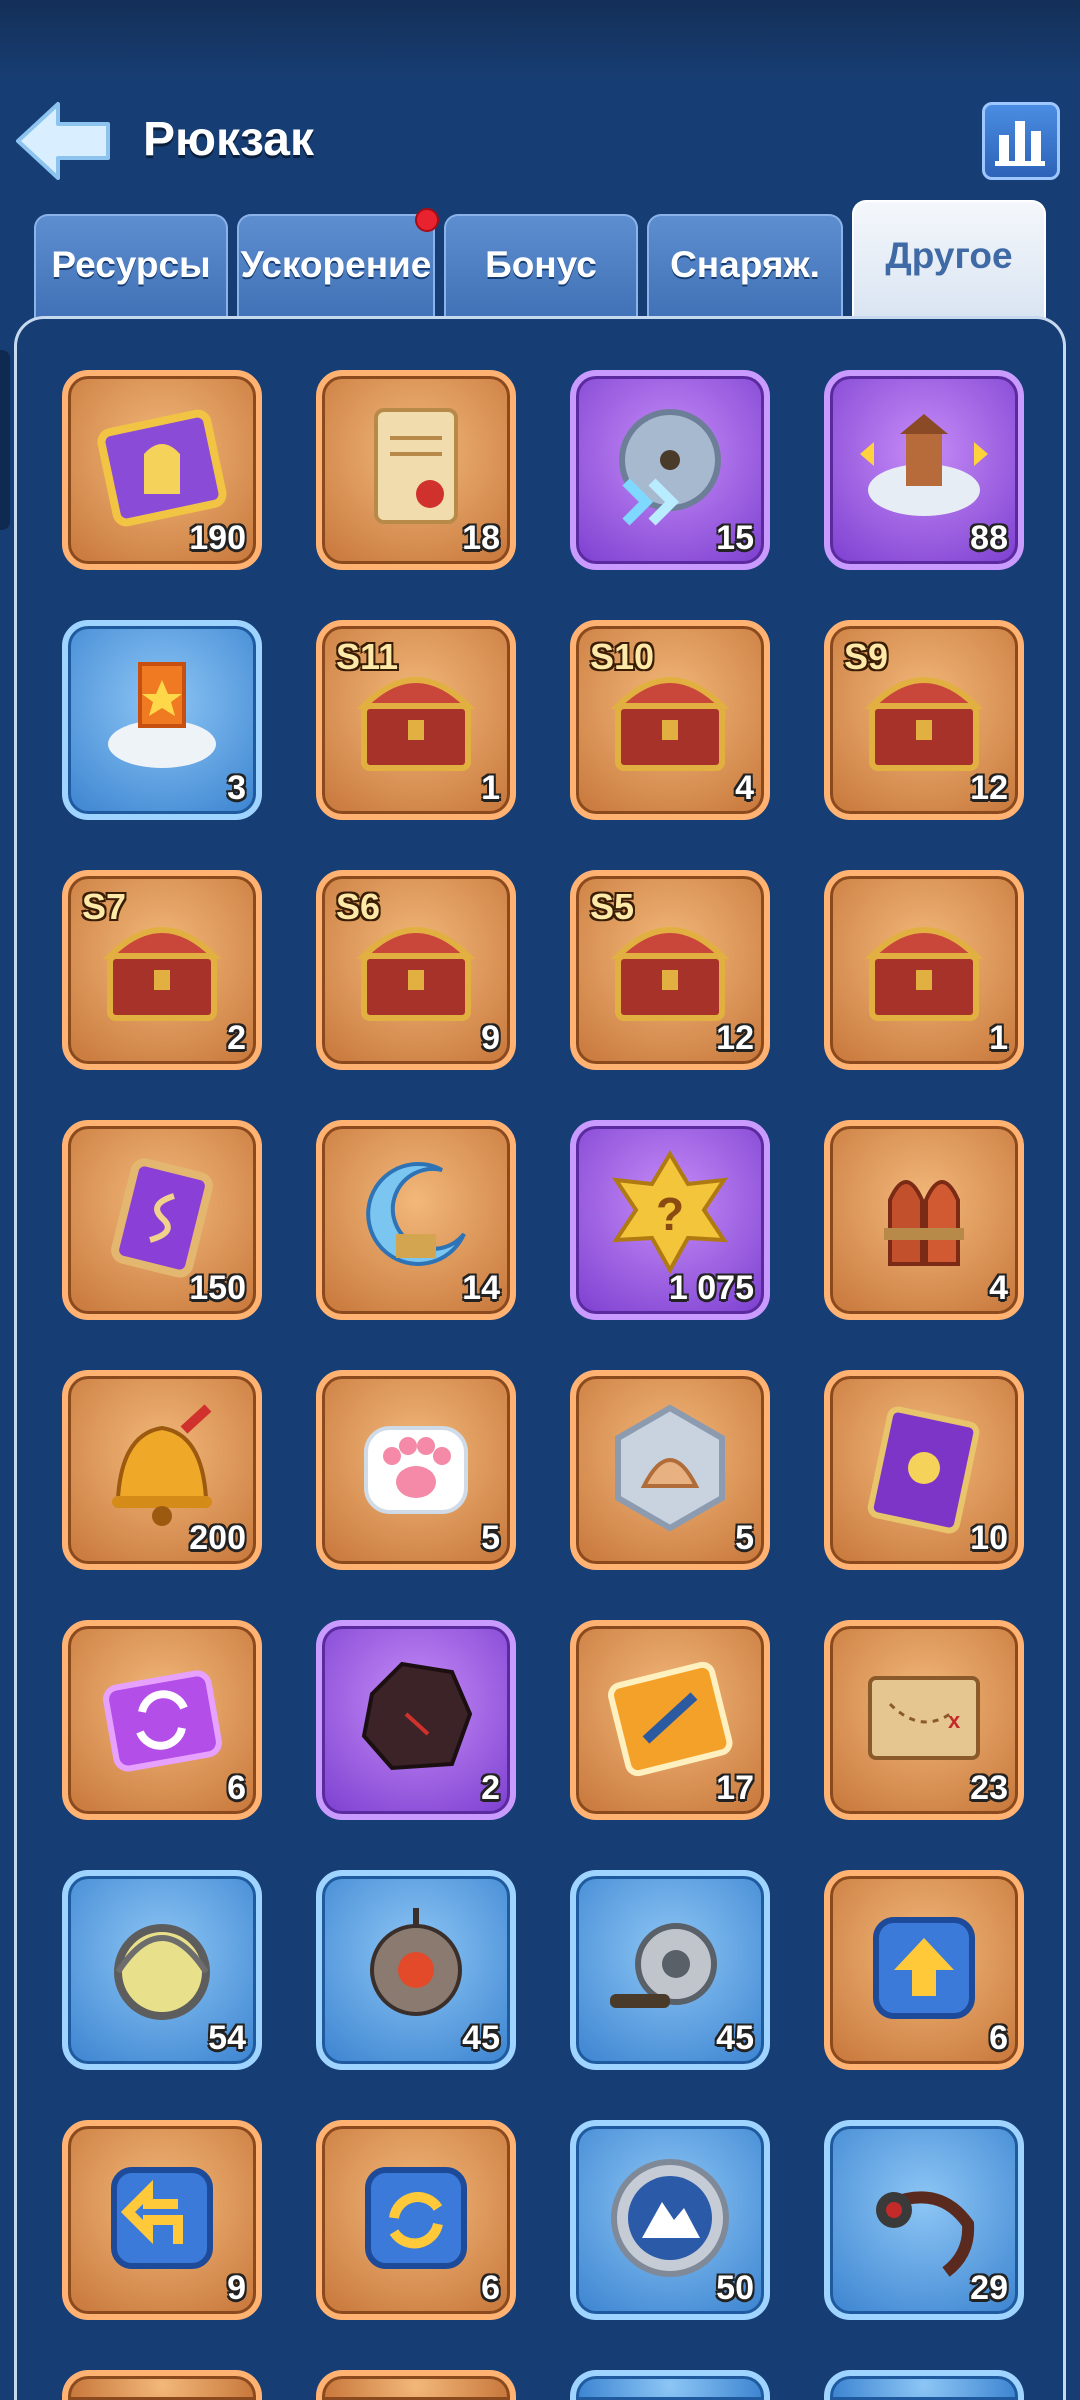  What do you see at coordinates (949, 261) in the screenshot?
I see `tab-other: Другое` at bounding box center [949, 261].